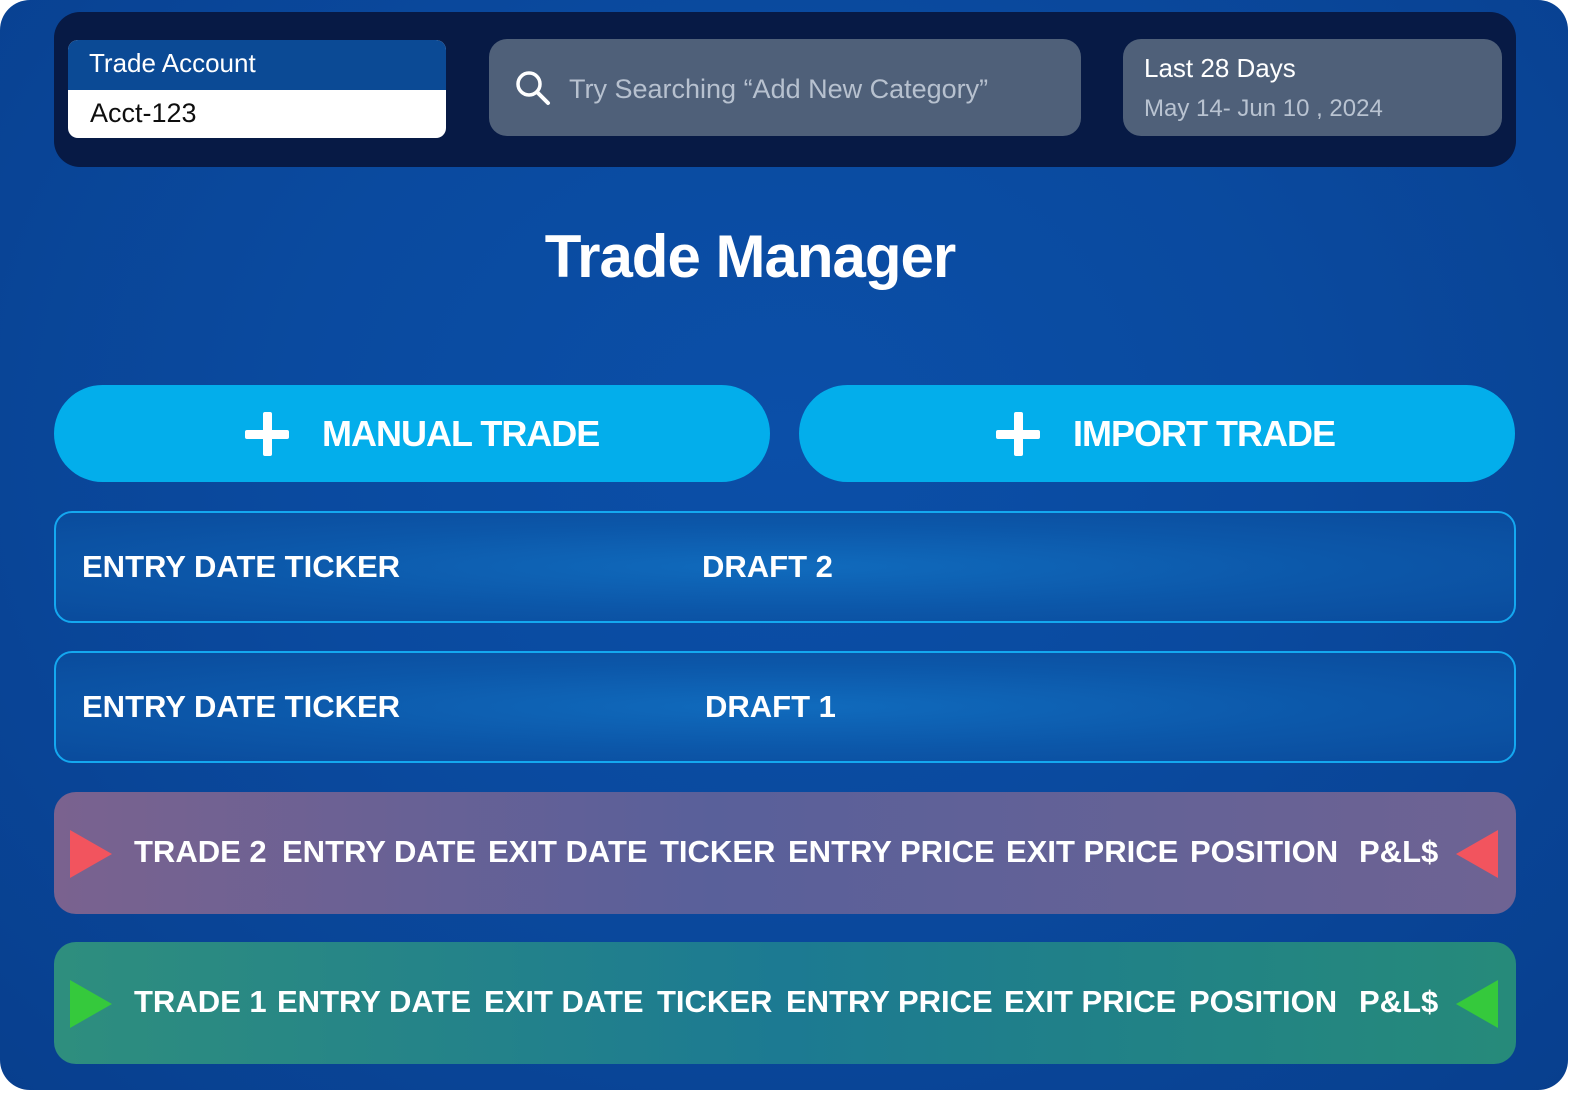  I want to click on manual-trade-button: MANUAL TRADE, so click(412, 433).